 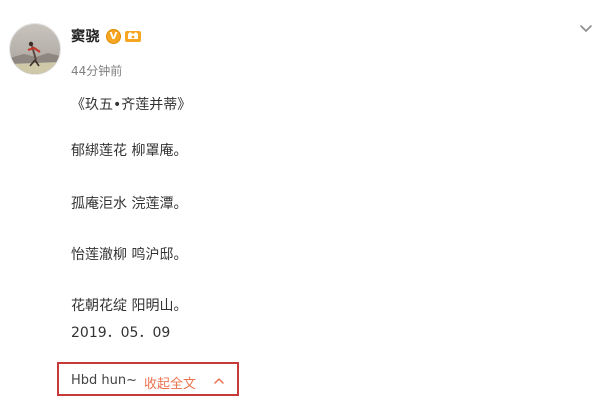 I want to click on avatar, so click(x=35, y=49).